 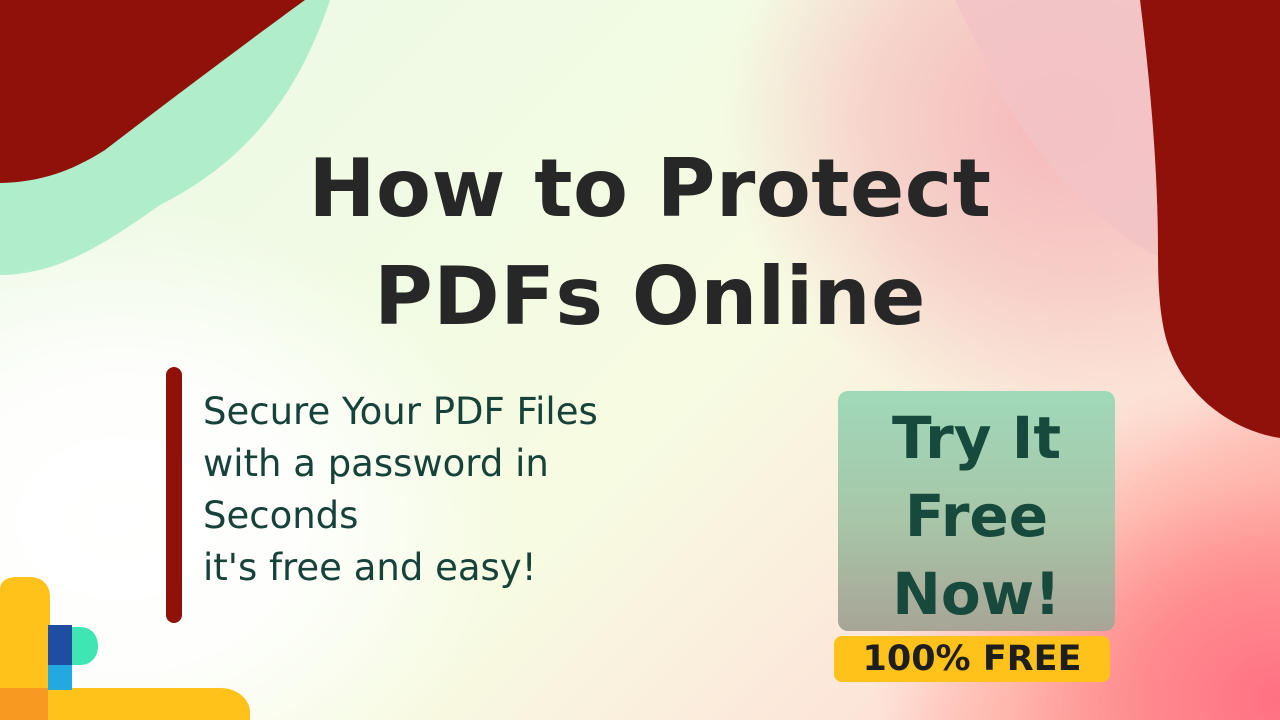 What do you see at coordinates (976, 594) in the screenshot?
I see `cta-line-3: Now!` at bounding box center [976, 594].